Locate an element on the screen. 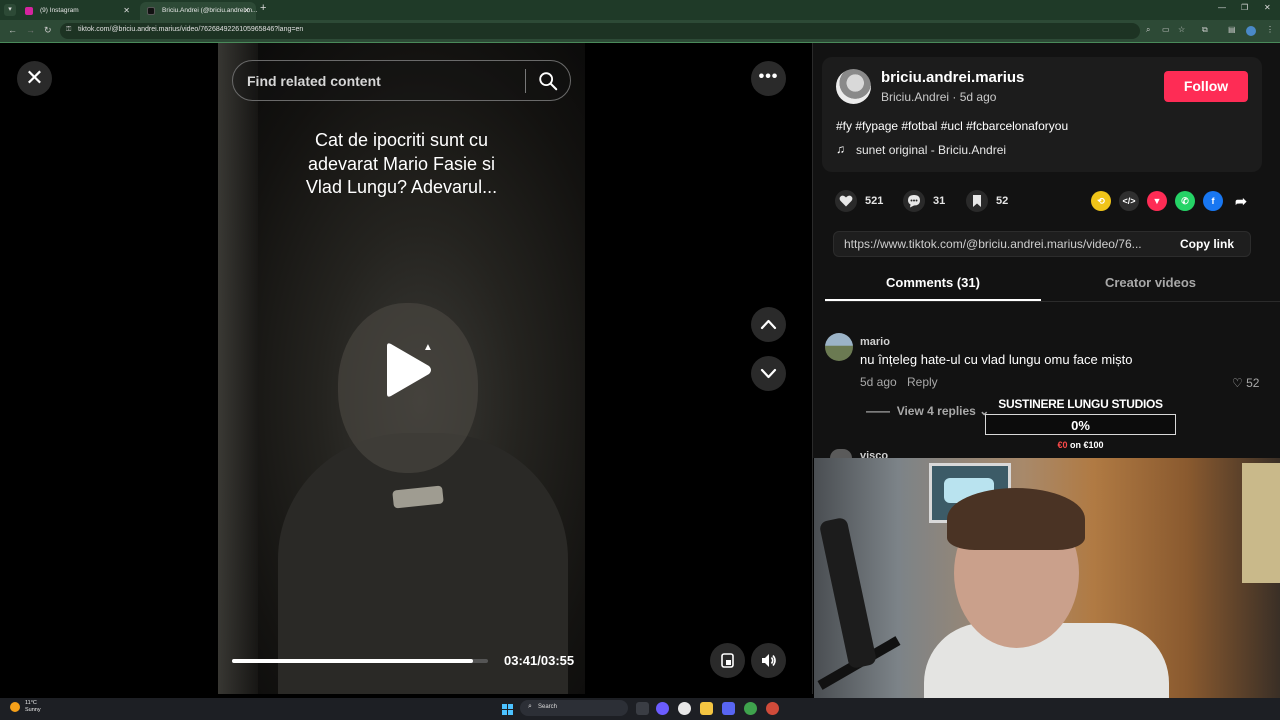  previous-video-button is located at coordinates (768, 324).